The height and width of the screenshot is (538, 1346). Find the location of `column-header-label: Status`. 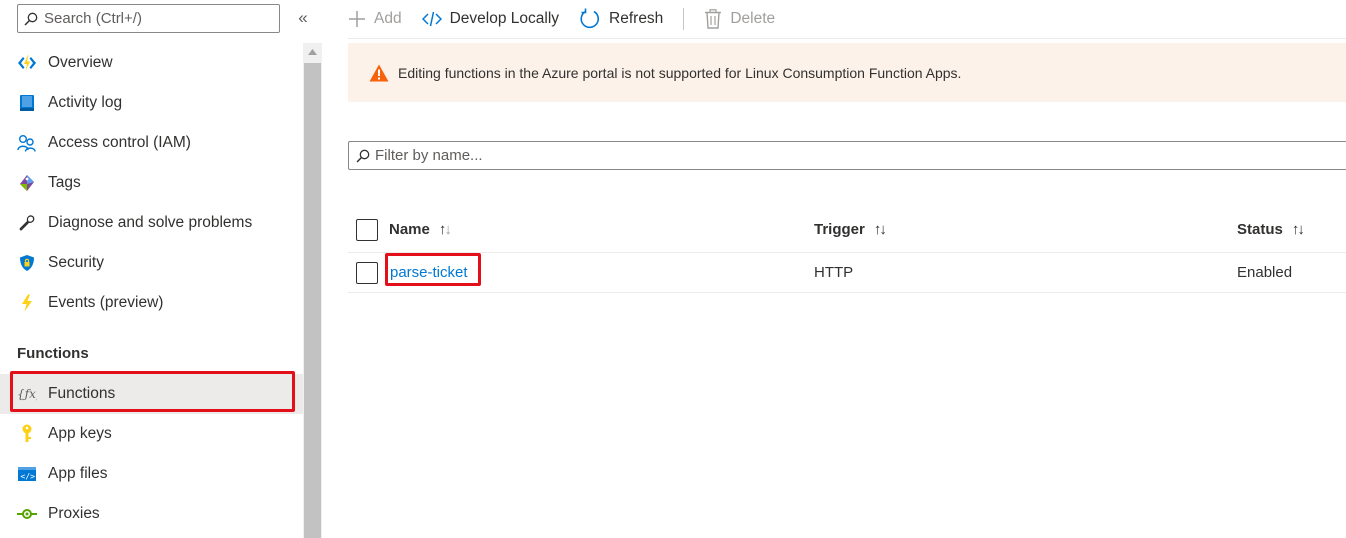

column-header-label: Status is located at coordinates (1260, 229).